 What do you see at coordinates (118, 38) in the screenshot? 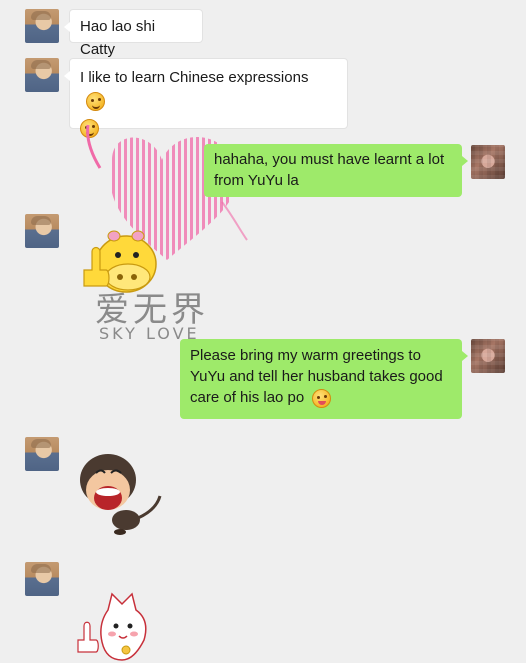
I see `message-text: Hao lao shi Catty` at bounding box center [118, 38].